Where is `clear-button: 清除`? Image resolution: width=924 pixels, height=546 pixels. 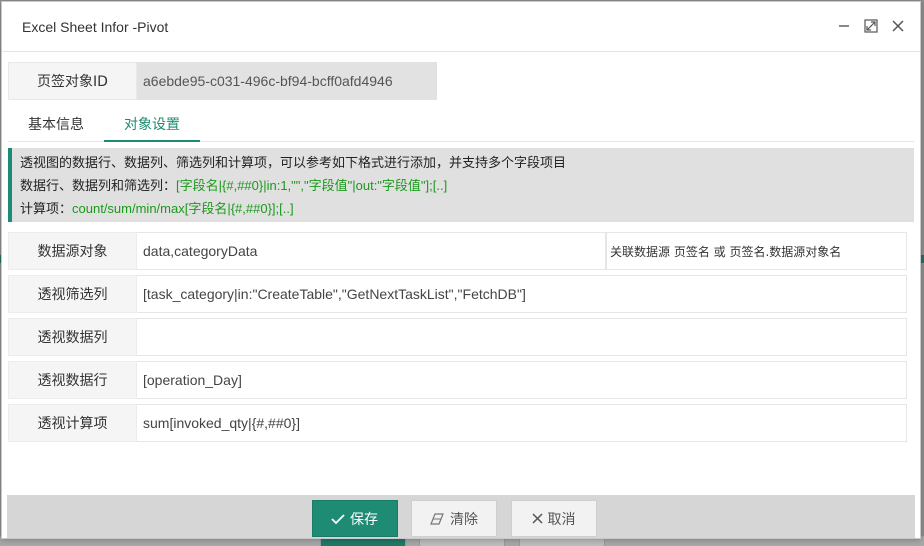 clear-button: 清除 is located at coordinates (453, 518).